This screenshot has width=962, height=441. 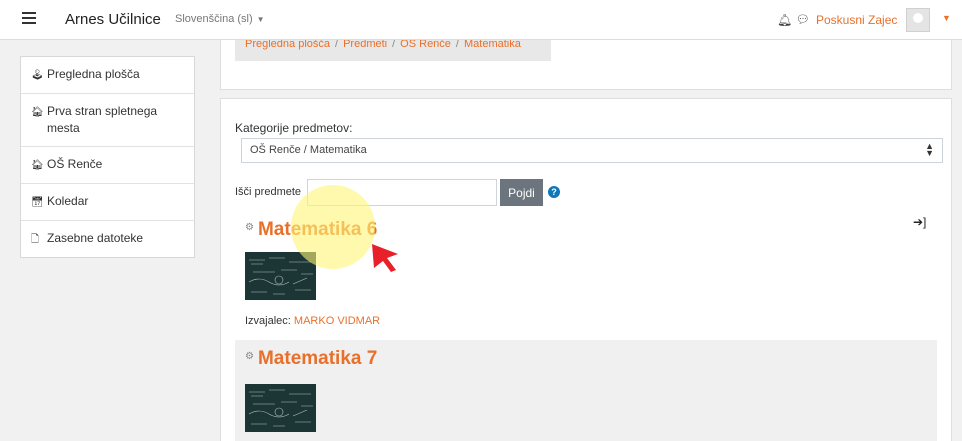 I want to click on enrol-icon: ➔], so click(x=919, y=222).